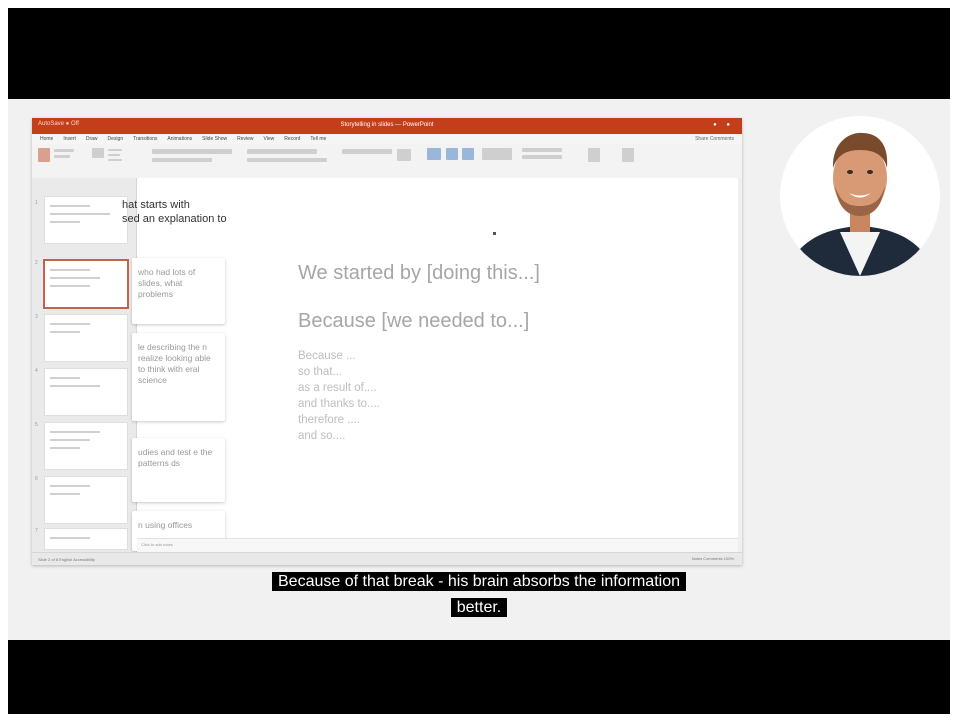 This screenshot has height=722, width=958. What do you see at coordinates (269, 140) in the screenshot?
I see `tab-view: View` at bounding box center [269, 140].